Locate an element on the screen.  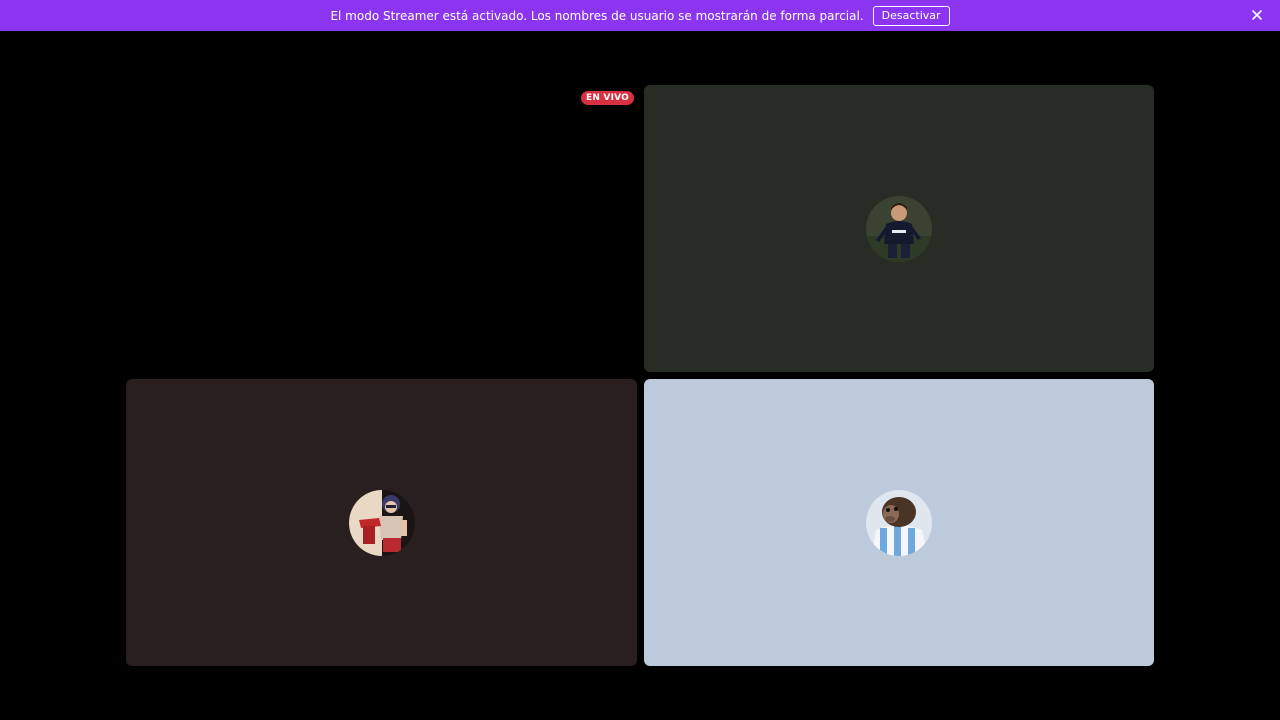
cartoon-girl-avatar-icon is located at coordinates (381, 522).